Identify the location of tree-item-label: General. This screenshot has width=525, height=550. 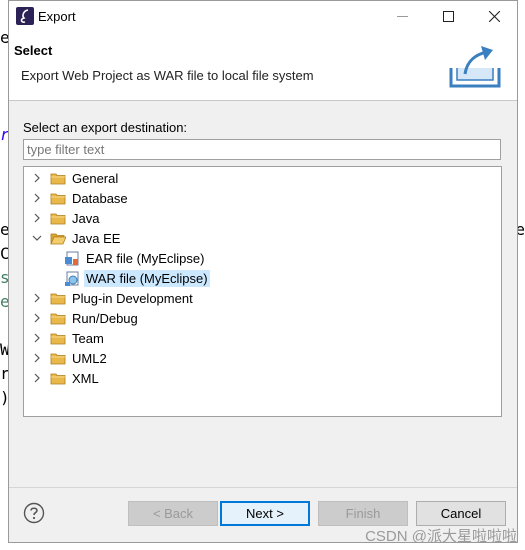
(95, 178).